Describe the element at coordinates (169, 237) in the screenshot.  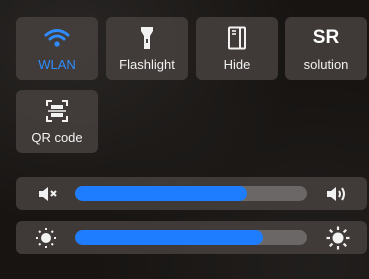
I see `brightness-slider-fill` at that location.